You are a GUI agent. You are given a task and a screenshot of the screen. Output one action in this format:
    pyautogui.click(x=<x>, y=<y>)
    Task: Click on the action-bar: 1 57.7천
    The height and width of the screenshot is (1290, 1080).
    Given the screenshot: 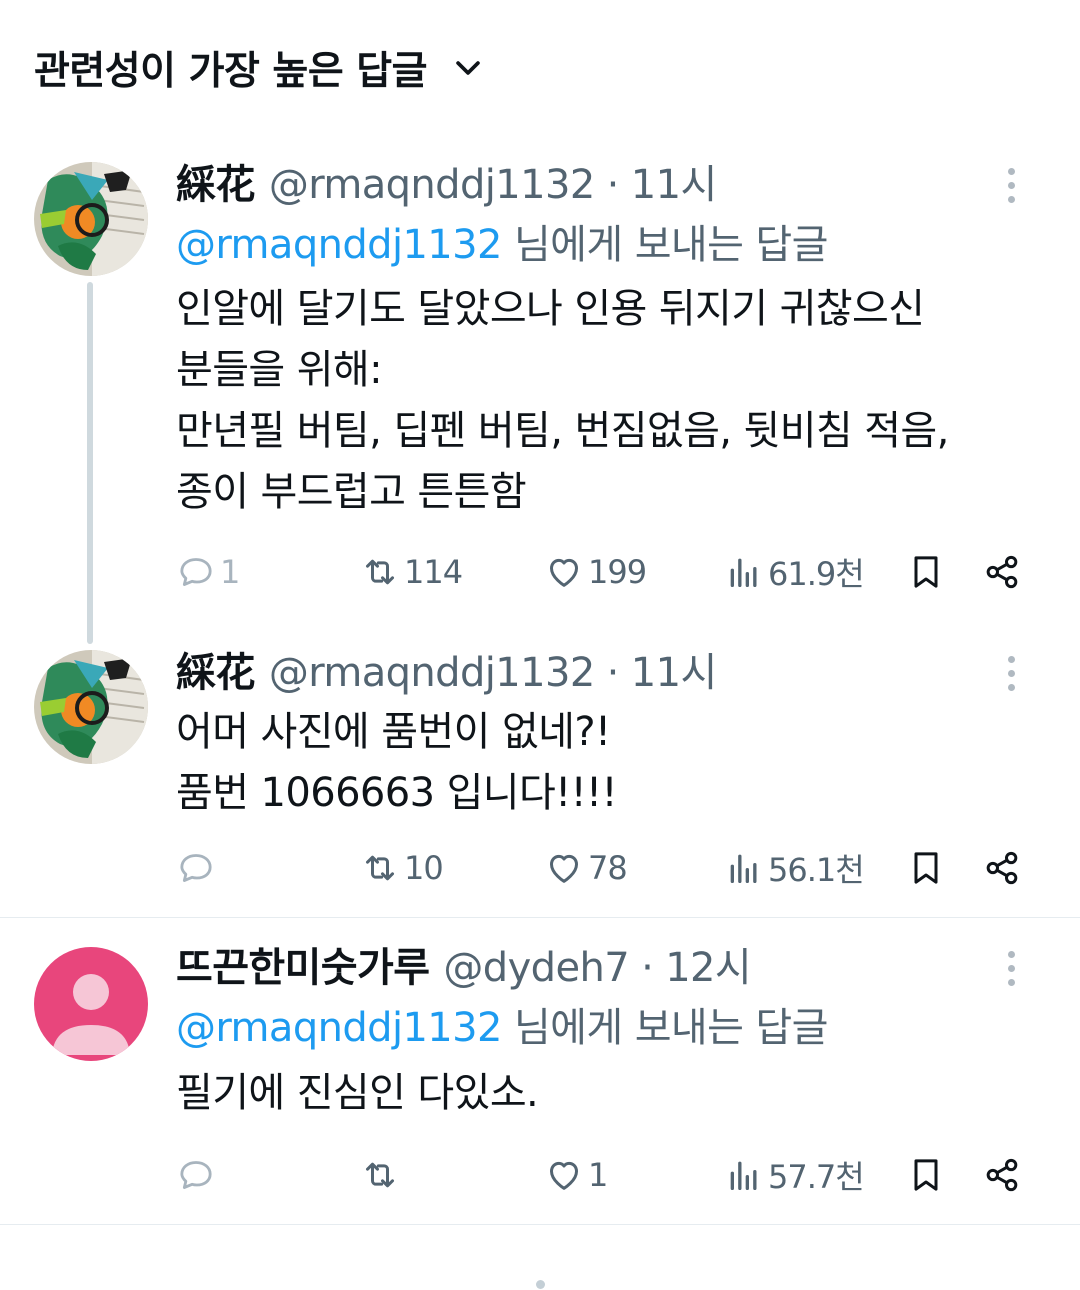 What is the action you would take?
    pyautogui.click(x=606, y=1175)
    